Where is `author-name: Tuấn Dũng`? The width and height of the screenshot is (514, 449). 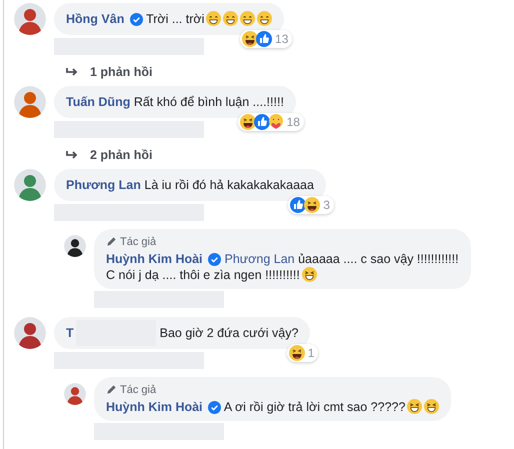 author-name: Tuấn Dũng is located at coordinates (98, 101).